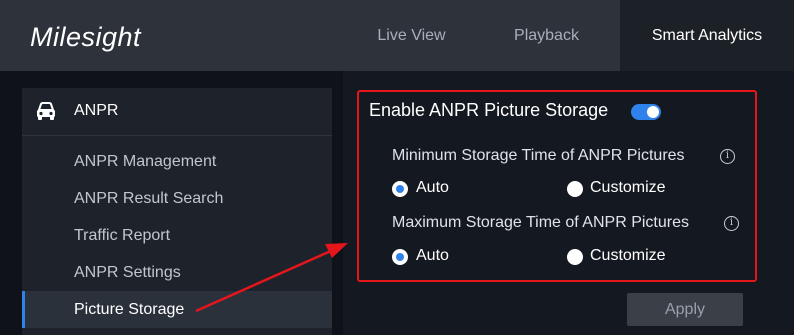  I want to click on min-auto-label: Auto, so click(432, 187).